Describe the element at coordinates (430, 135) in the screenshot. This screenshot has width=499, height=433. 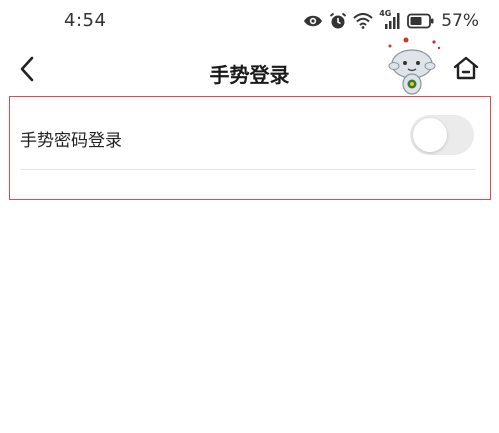
I see `toggle-knob` at that location.